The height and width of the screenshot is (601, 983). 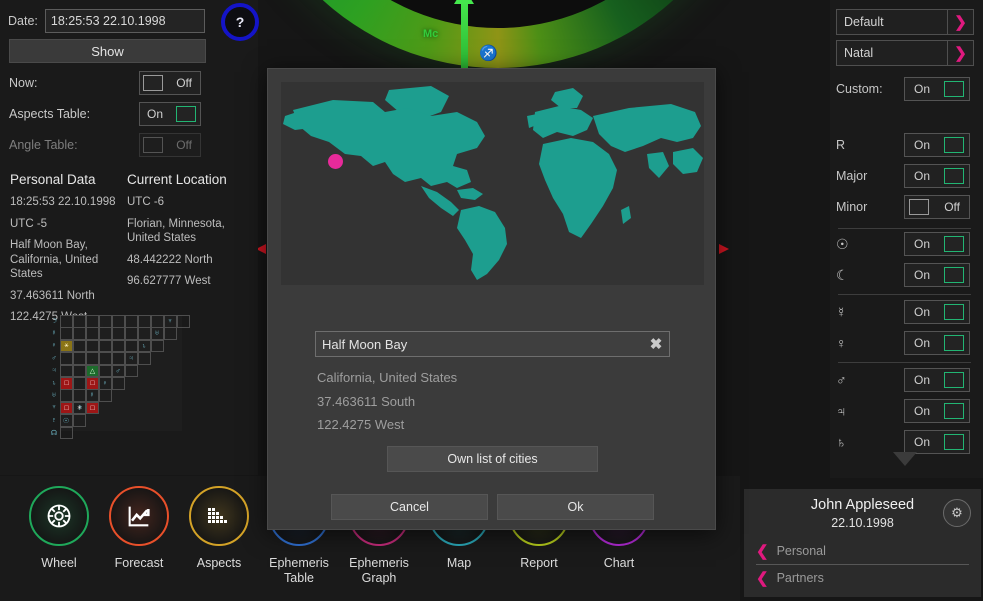 What do you see at coordinates (841, 380) in the screenshot?
I see `mars-glyph-icon: ♂` at bounding box center [841, 380].